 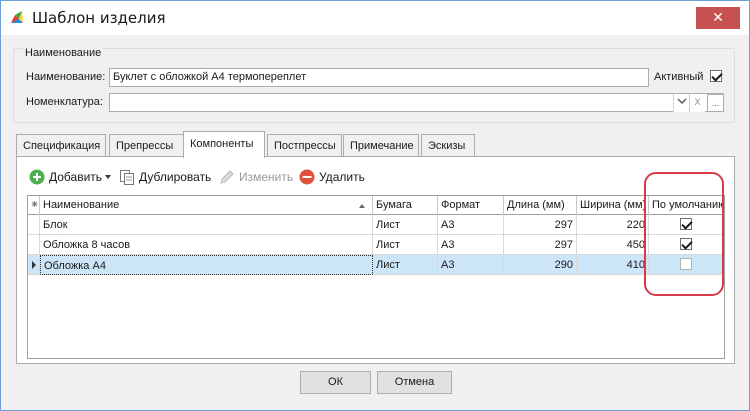 I want to click on active-checkbox, so click(x=716, y=76).